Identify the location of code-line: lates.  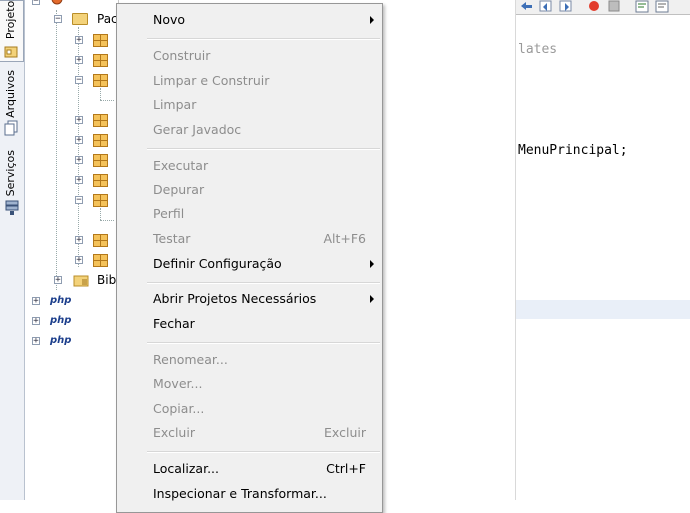
(537, 50).